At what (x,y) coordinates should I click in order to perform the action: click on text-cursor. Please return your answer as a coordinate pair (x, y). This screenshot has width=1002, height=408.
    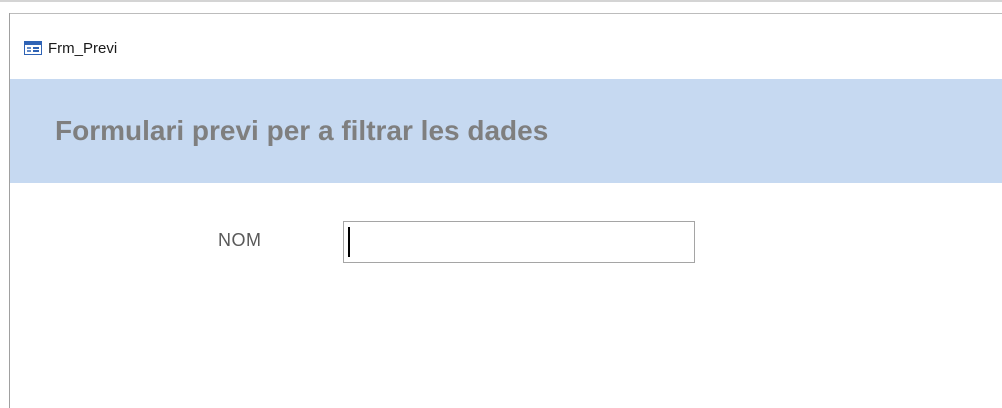
    Looking at the image, I should click on (349, 242).